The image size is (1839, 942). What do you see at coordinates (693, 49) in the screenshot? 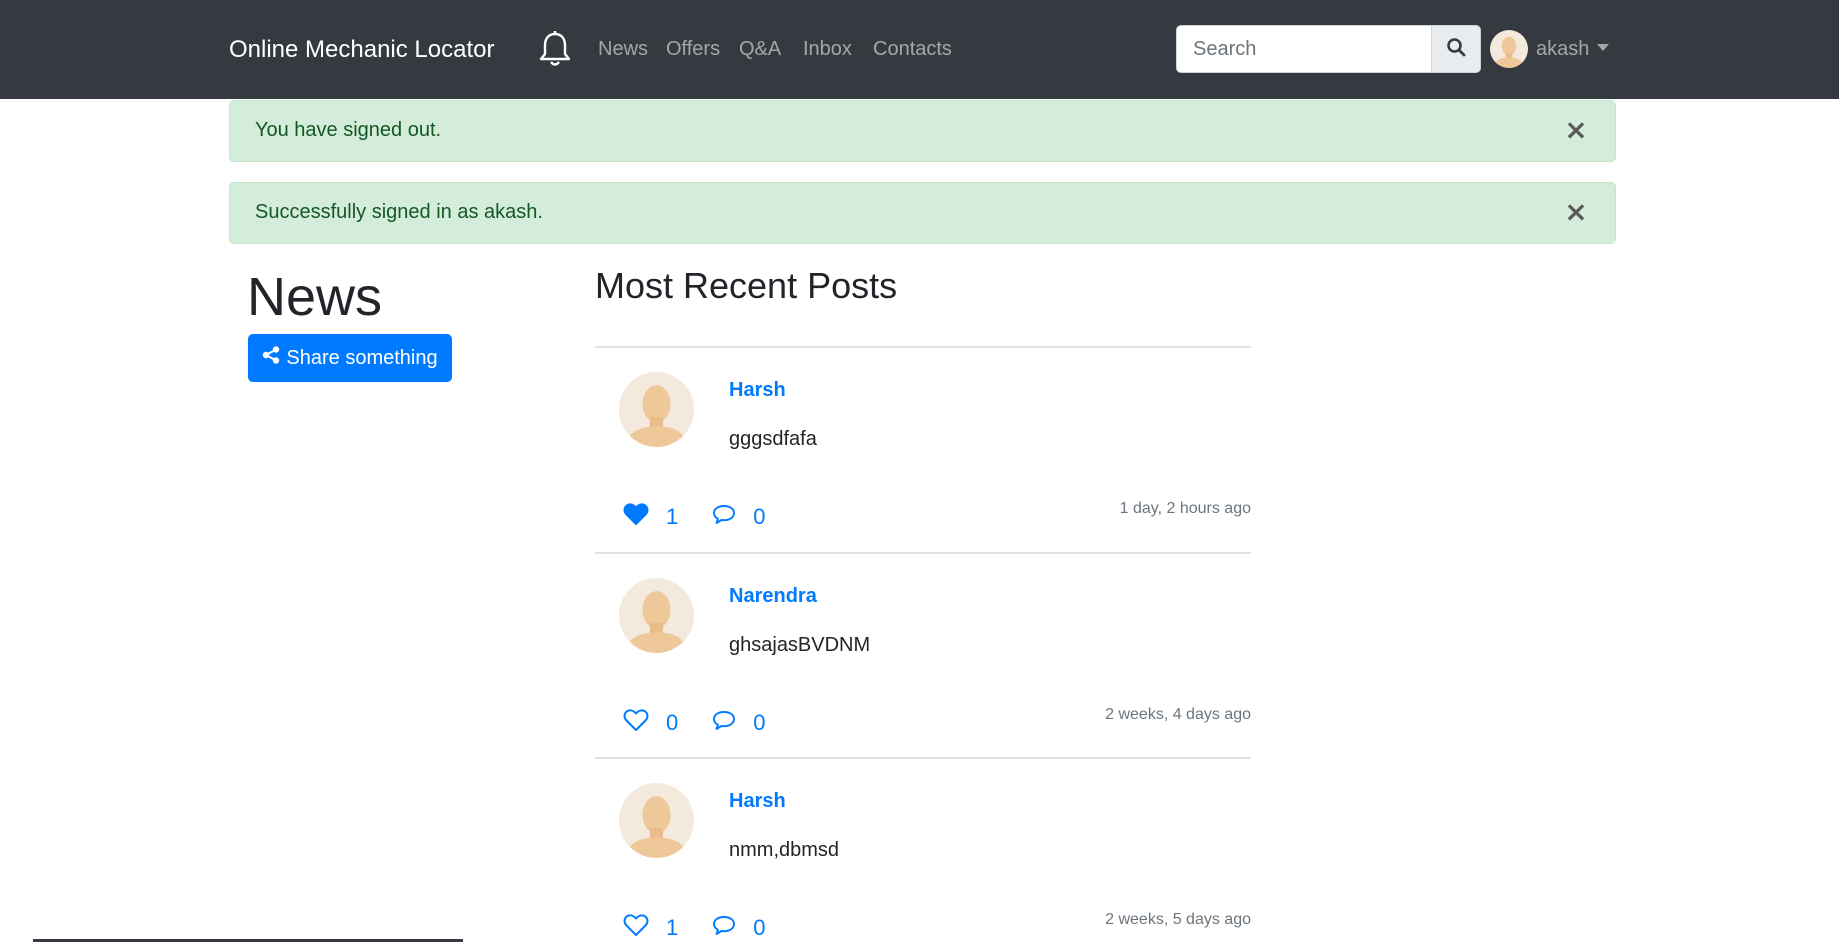
I see `nav-link-offers: Offers` at bounding box center [693, 49].